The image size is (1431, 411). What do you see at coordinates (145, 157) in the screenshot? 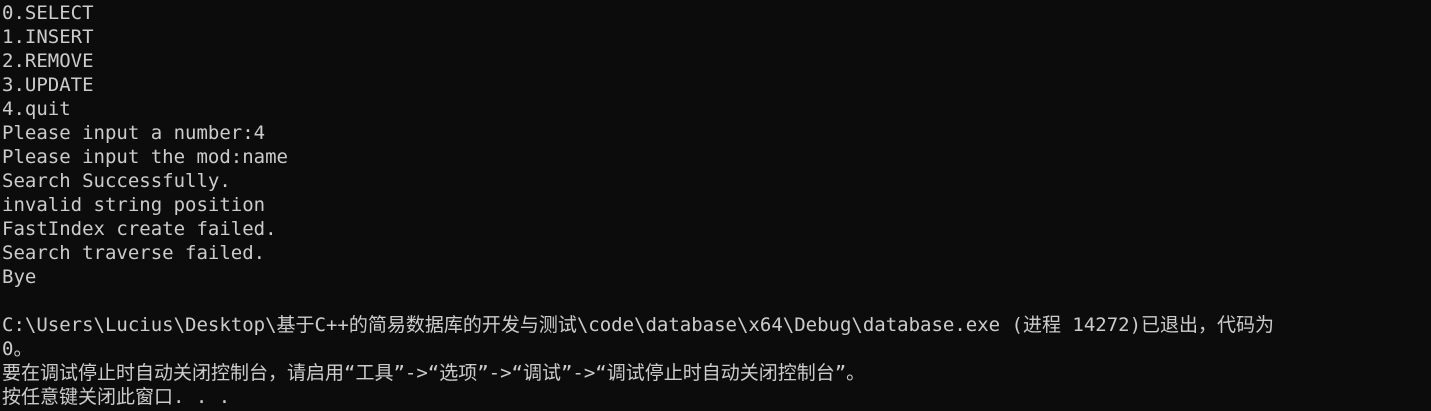
I see `prompt-mod-line: Please input the mod:name` at bounding box center [145, 157].